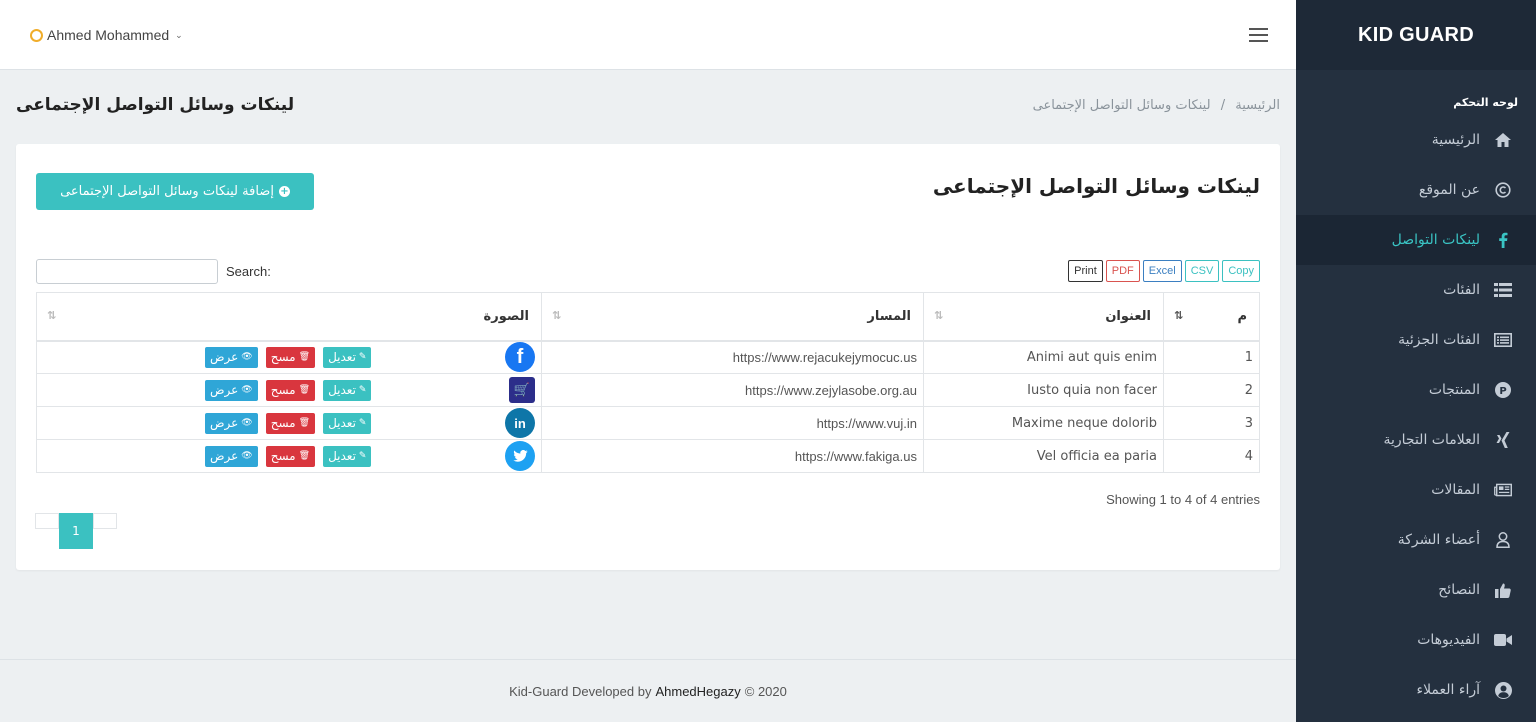 The width and height of the screenshot is (1536, 722). What do you see at coordinates (1503, 490) in the screenshot?
I see `newspaper-icon` at bounding box center [1503, 490].